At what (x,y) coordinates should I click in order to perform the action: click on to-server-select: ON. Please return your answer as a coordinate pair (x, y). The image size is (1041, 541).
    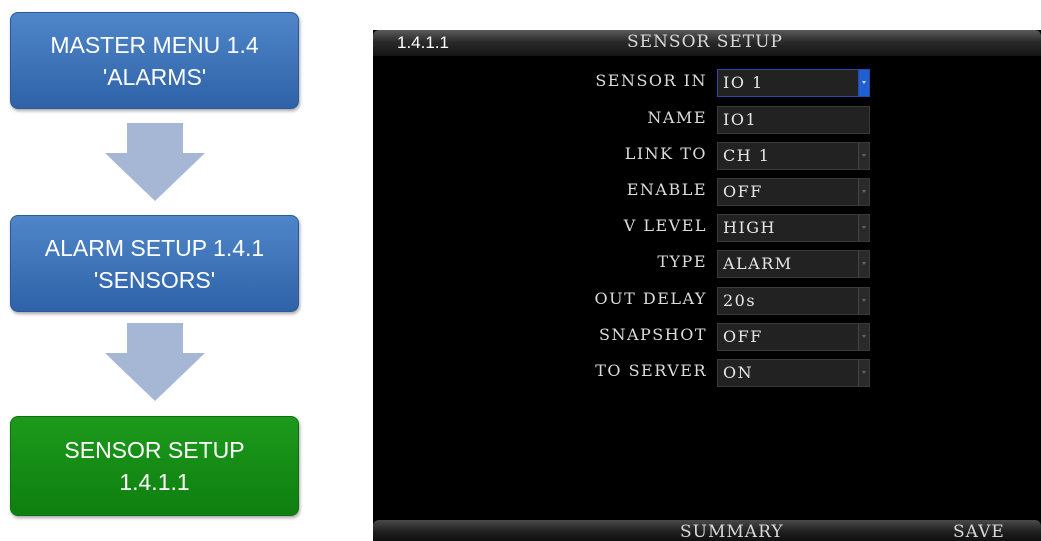
    Looking at the image, I should click on (793, 373).